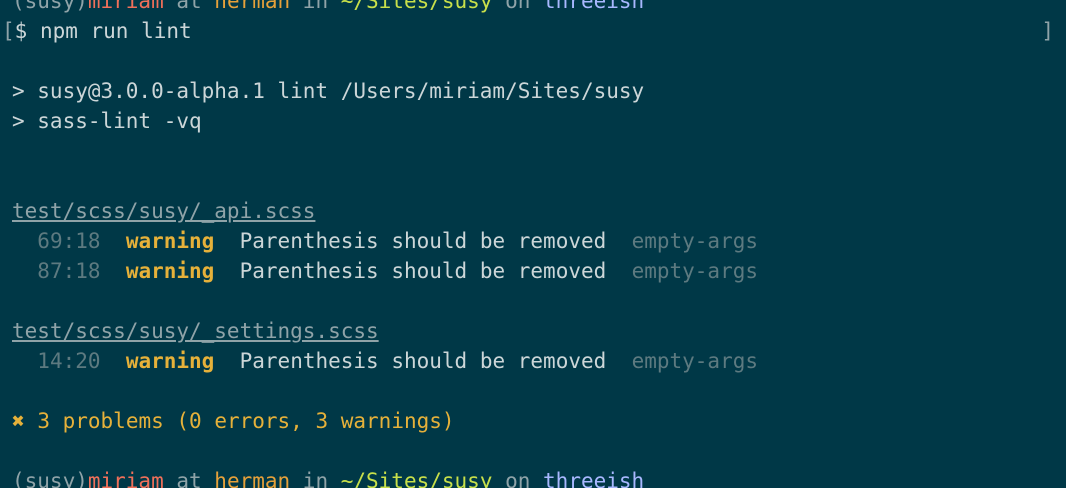  I want to click on lint-summary: ✖ 3 problems (0 errors, 3 warnings), so click(233, 421).